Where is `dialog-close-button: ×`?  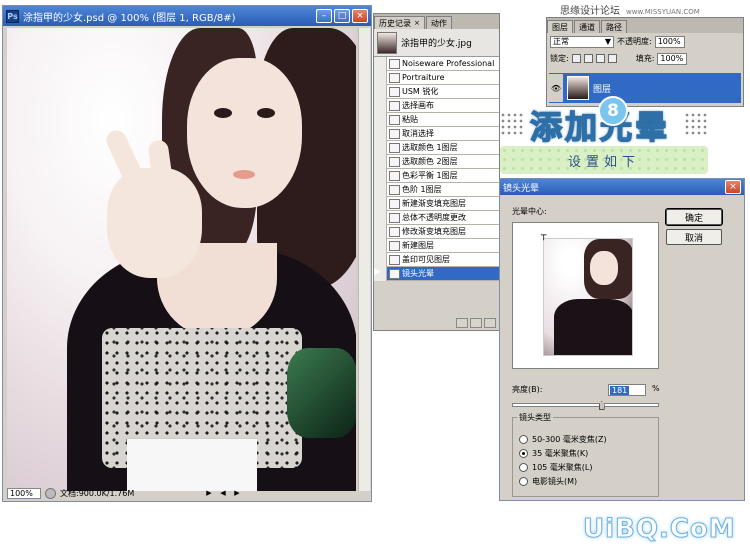
dialog-close-button: × is located at coordinates (733, 187).